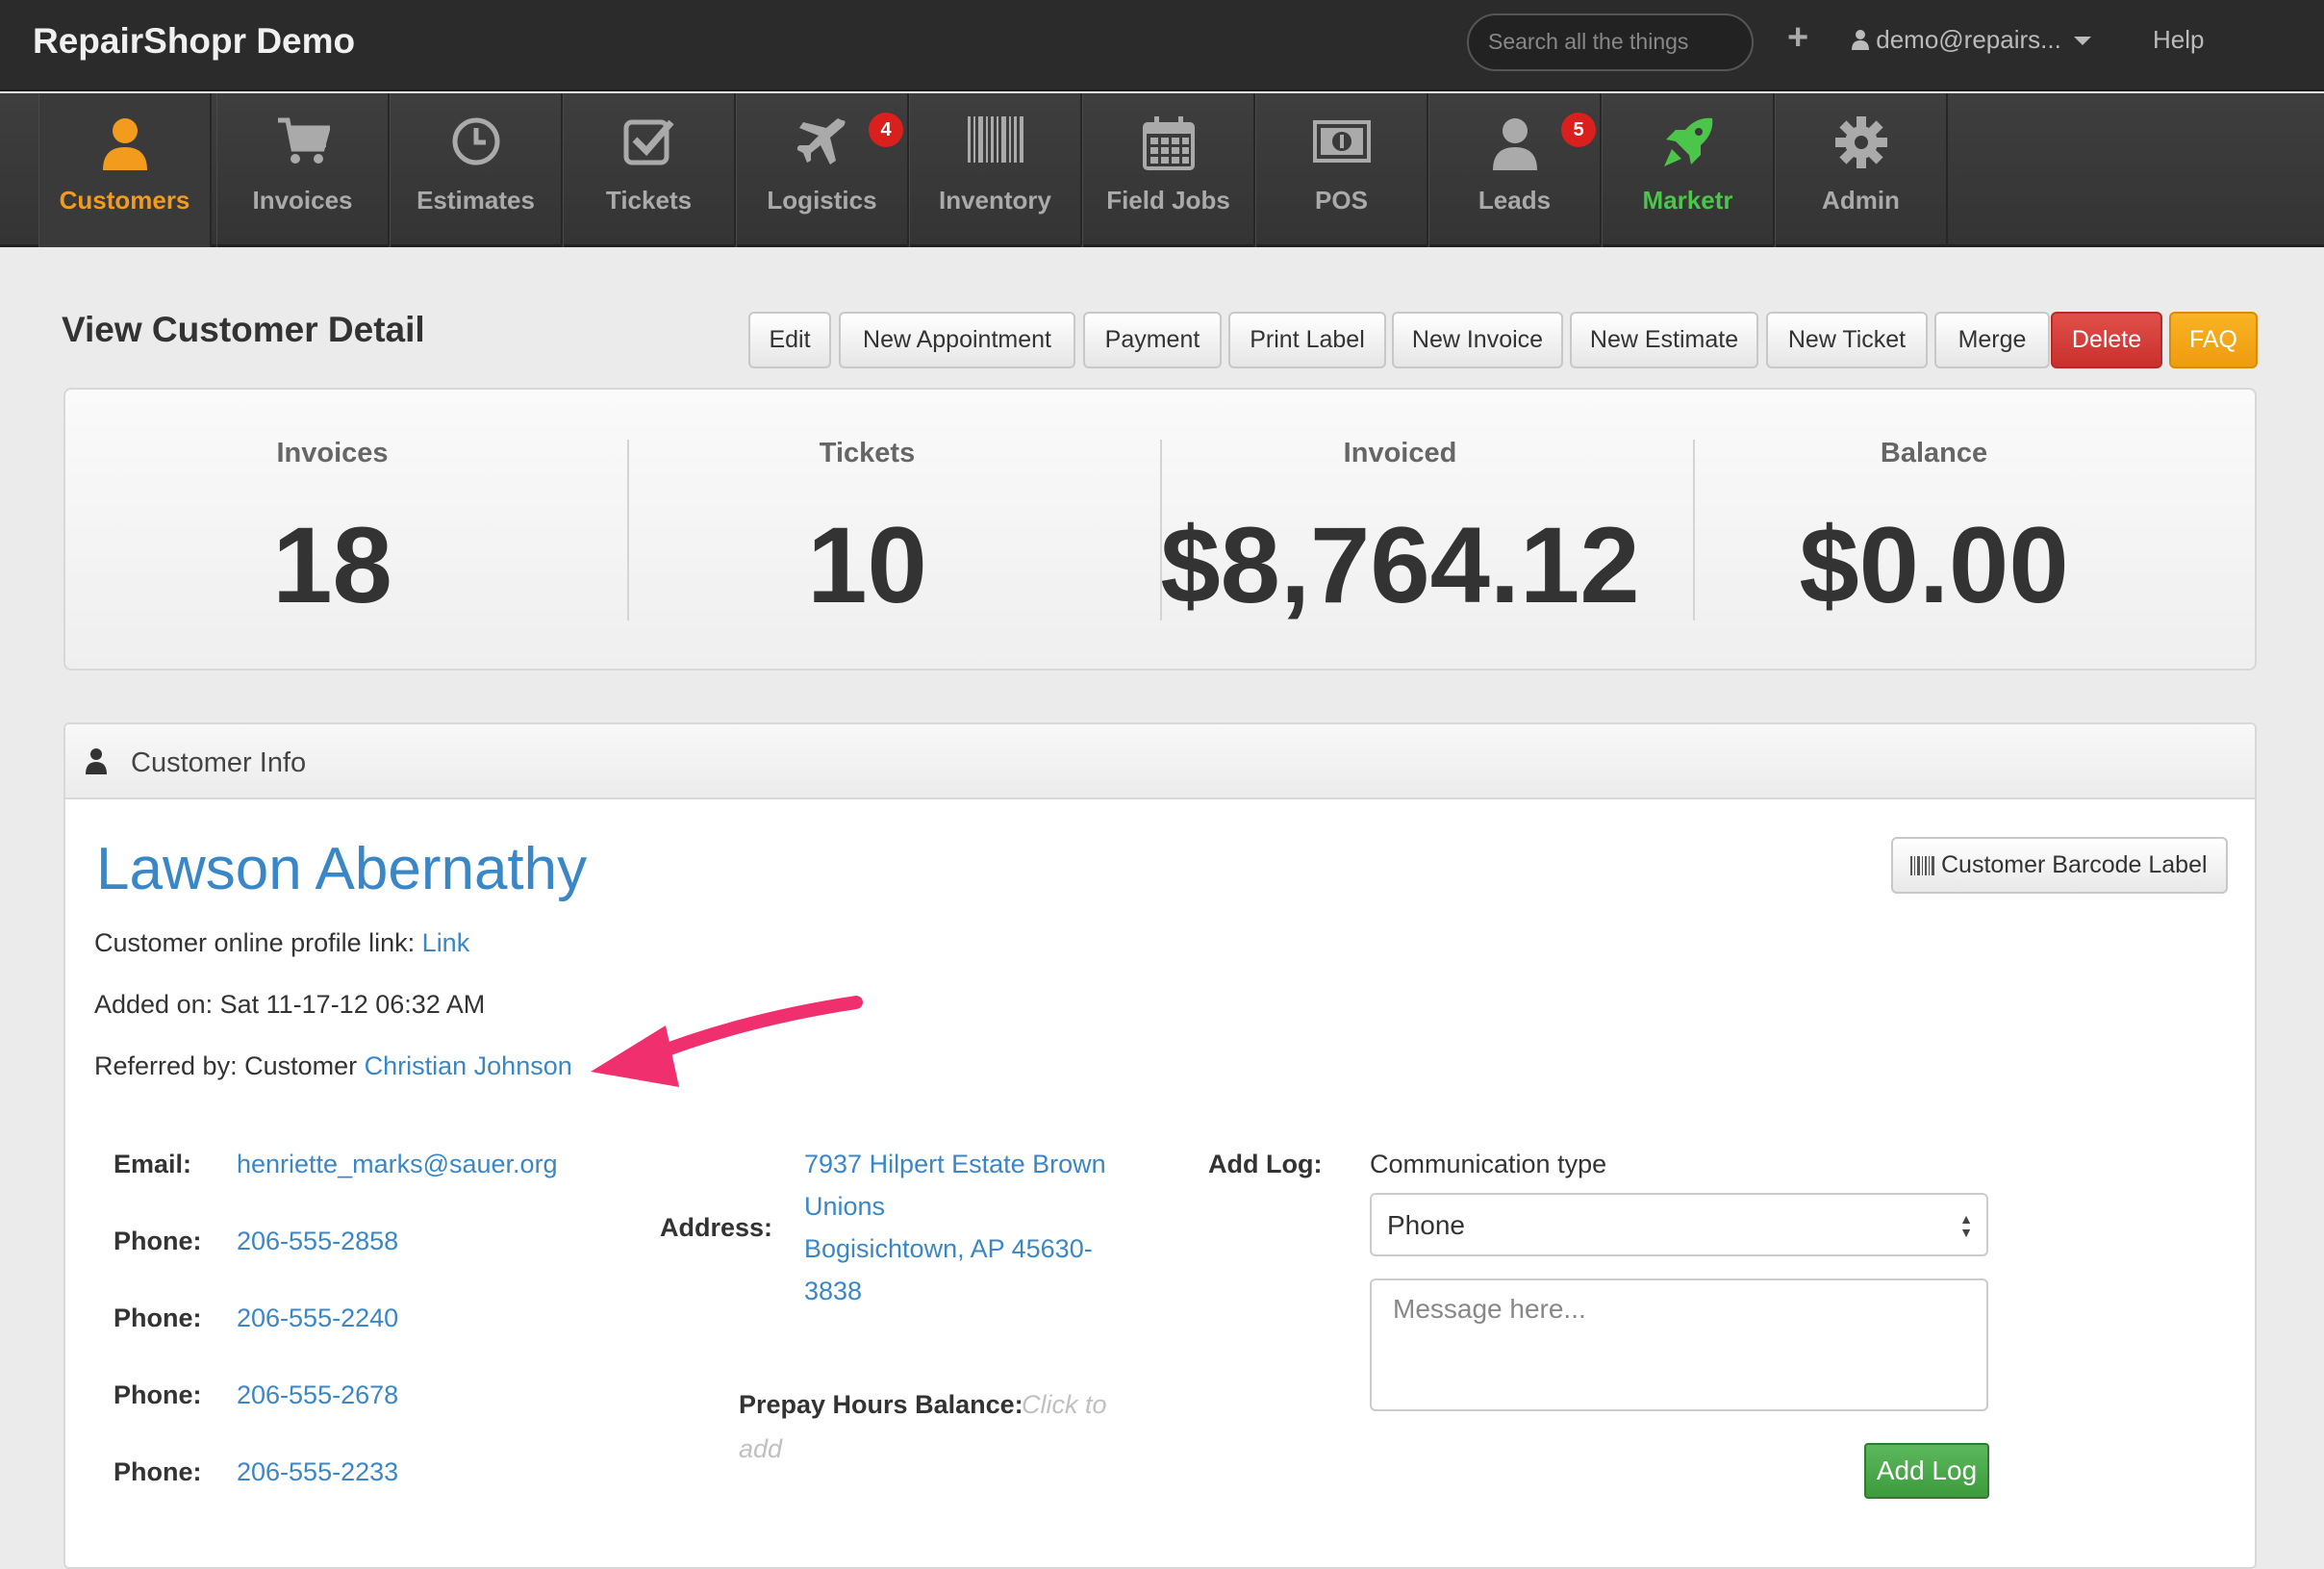 This screenshot has width=2324, height=1569. I want to click on new-ticket-button: New Ticket, so click(1847, 340).